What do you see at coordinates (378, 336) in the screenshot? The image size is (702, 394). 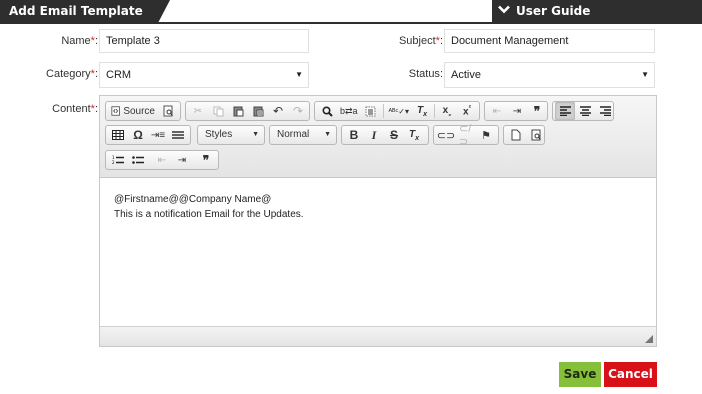 I see `editor-status-bar` at bounding box center [378, 336].